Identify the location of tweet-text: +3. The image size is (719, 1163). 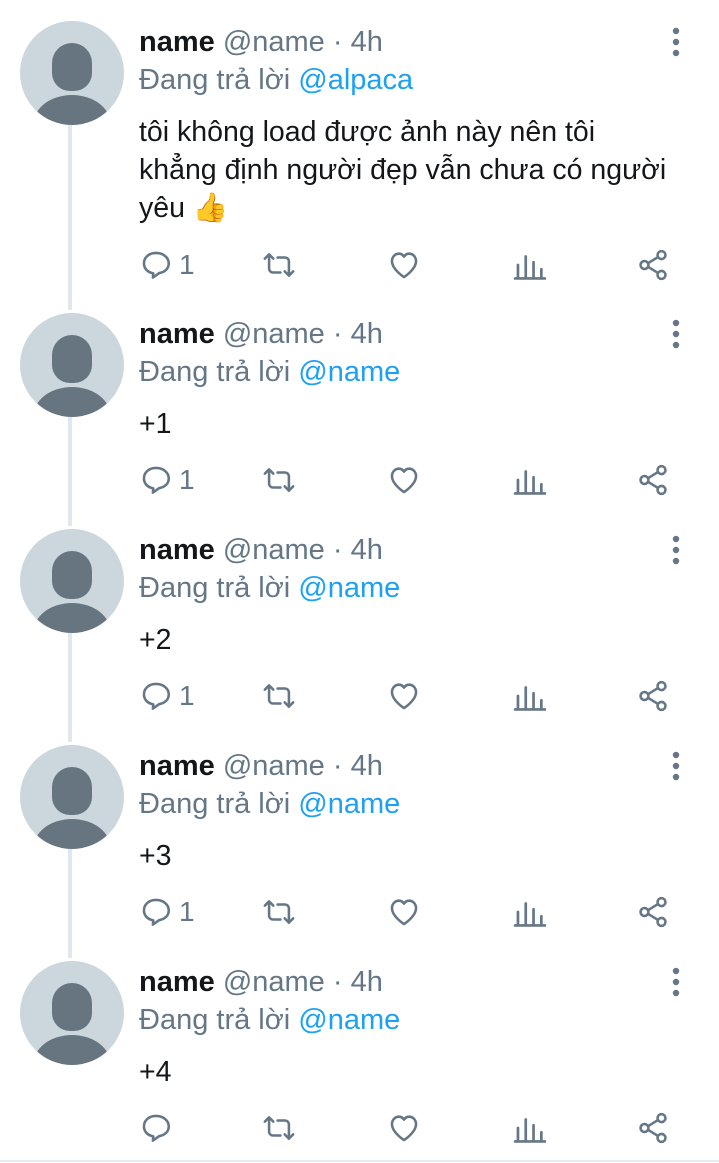
(155, 856).